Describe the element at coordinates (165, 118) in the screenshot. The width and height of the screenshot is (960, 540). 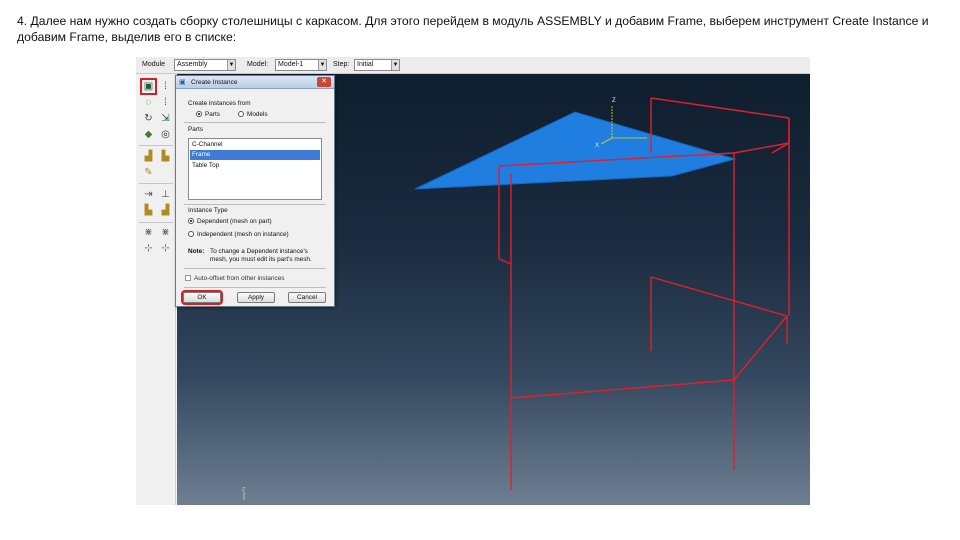
I see `translate-to-icon: ⇲` at that location.